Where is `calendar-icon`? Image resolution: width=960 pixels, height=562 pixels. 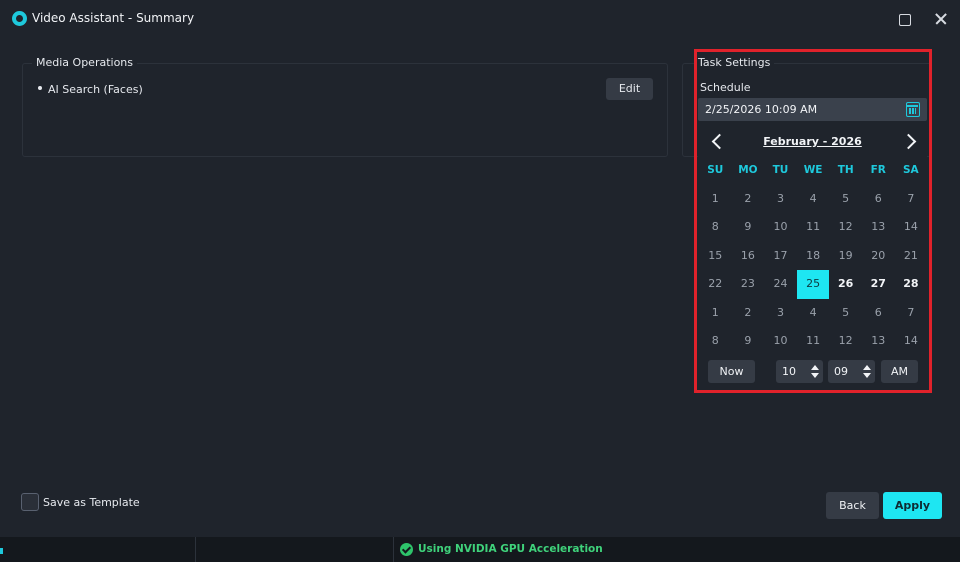 calendar-icon is located at coordinates (913, 109).